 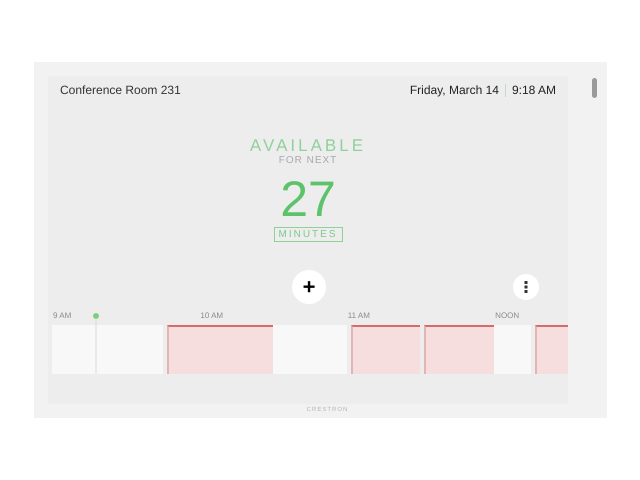 I want to click on unit-label: MINUTES, so click(x=308, y=234).